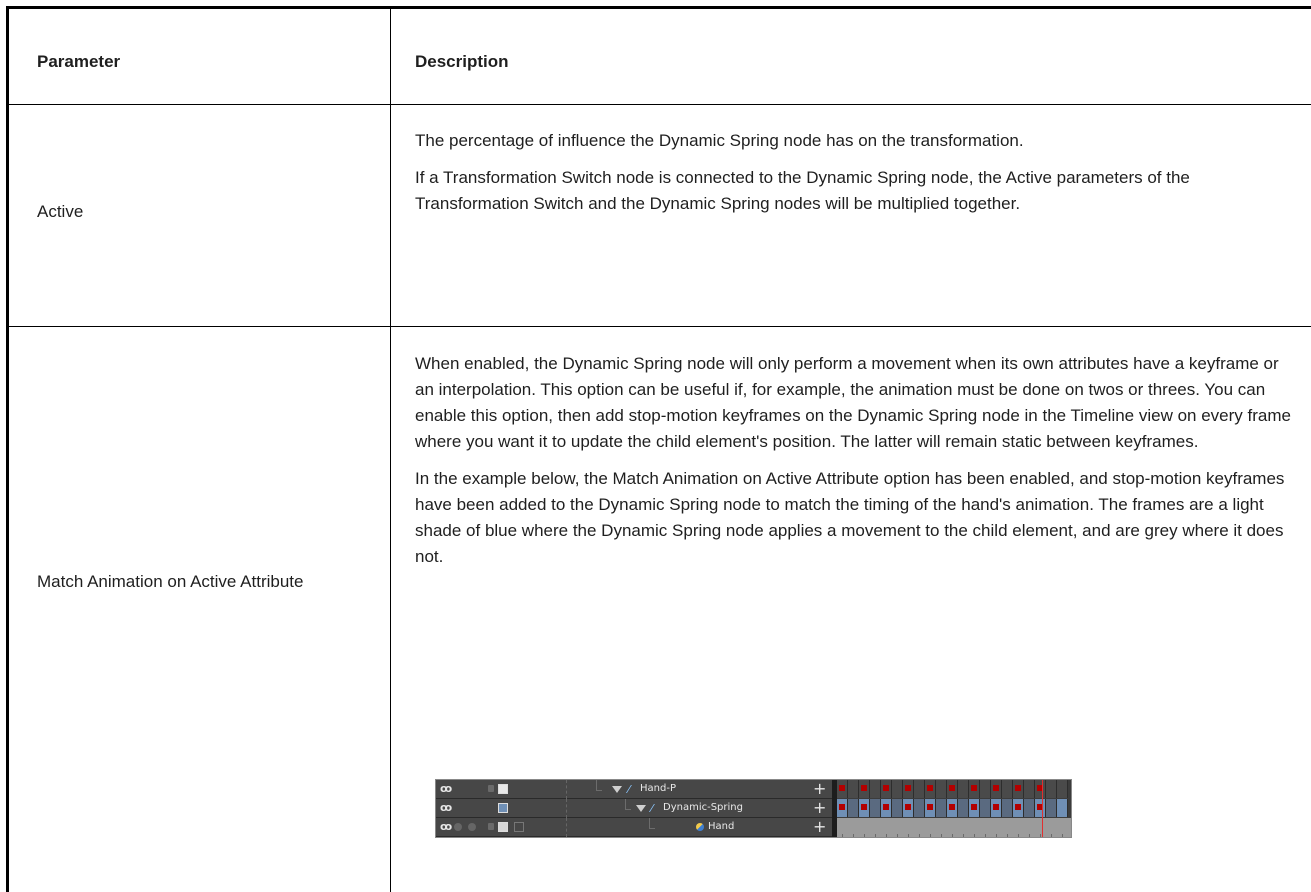 Image resolution: width=1311 pixels, height=892 pixels. What do you see at coordinates (658, 788) in the screenshot?
I see `layer-name: Hand-P` at bounding box center [658, 788].